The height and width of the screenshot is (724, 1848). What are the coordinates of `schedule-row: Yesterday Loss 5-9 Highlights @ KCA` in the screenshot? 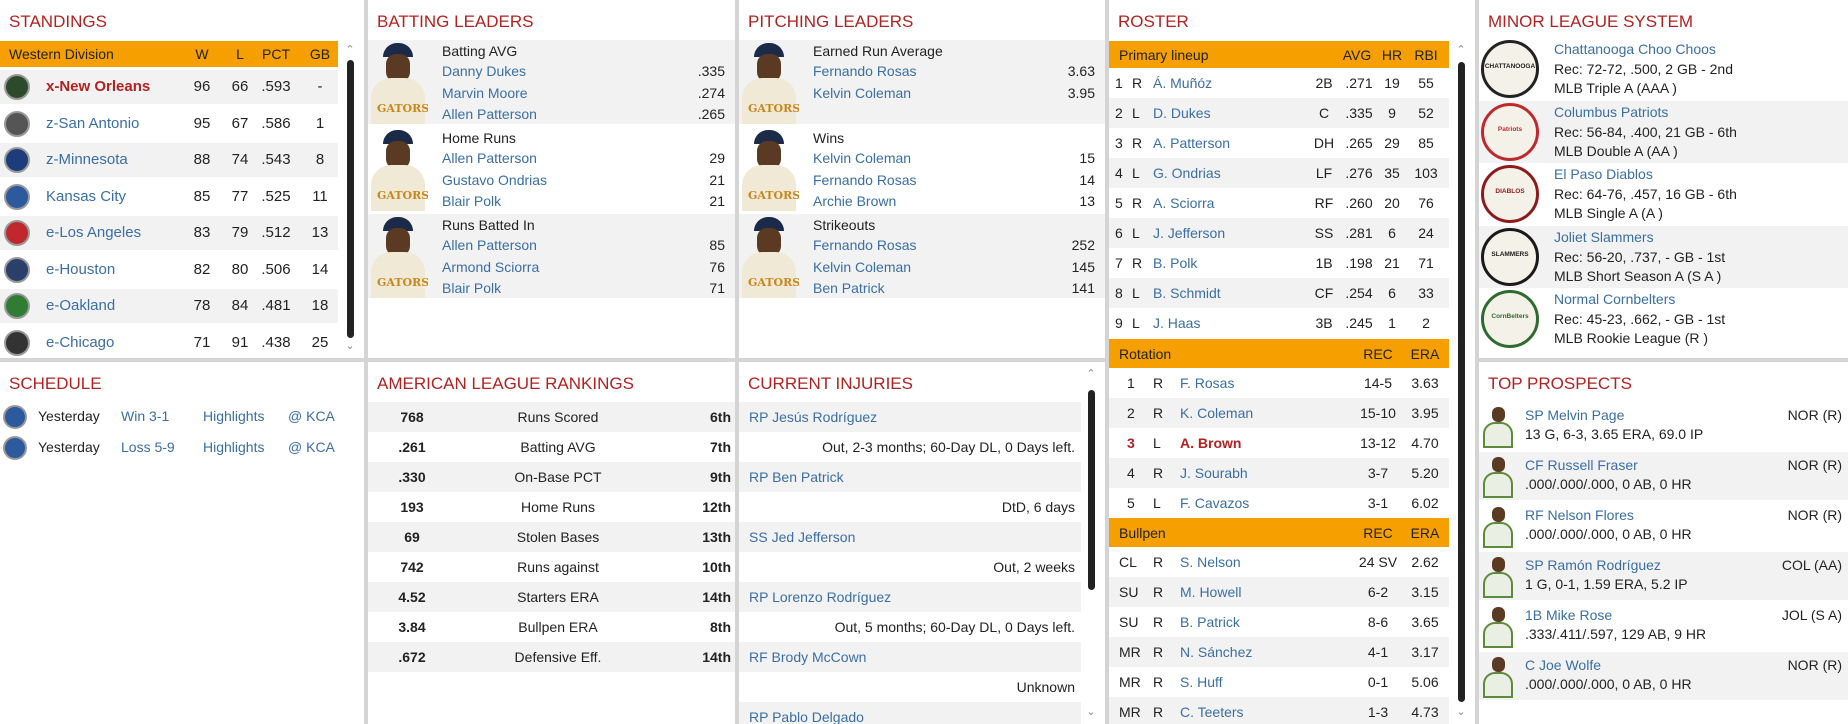 It's located at (175, 447).